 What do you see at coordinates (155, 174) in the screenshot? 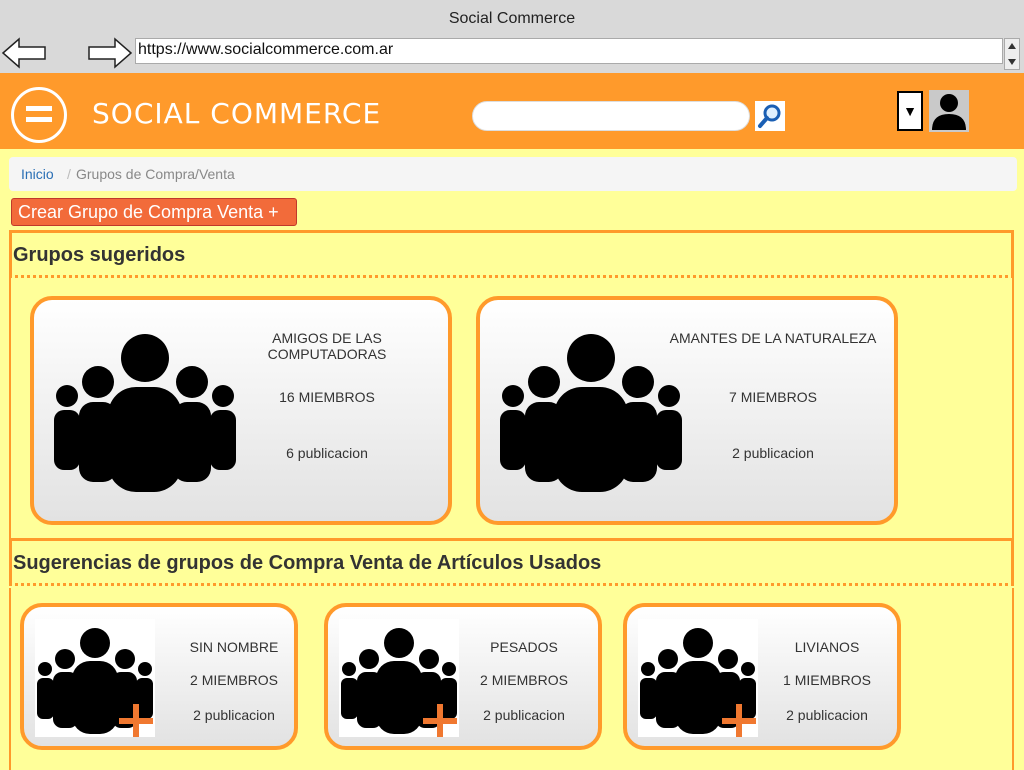
I see `breadcrumb-current: Grupos de Compra/Venta` at bounding box center [155, 174].